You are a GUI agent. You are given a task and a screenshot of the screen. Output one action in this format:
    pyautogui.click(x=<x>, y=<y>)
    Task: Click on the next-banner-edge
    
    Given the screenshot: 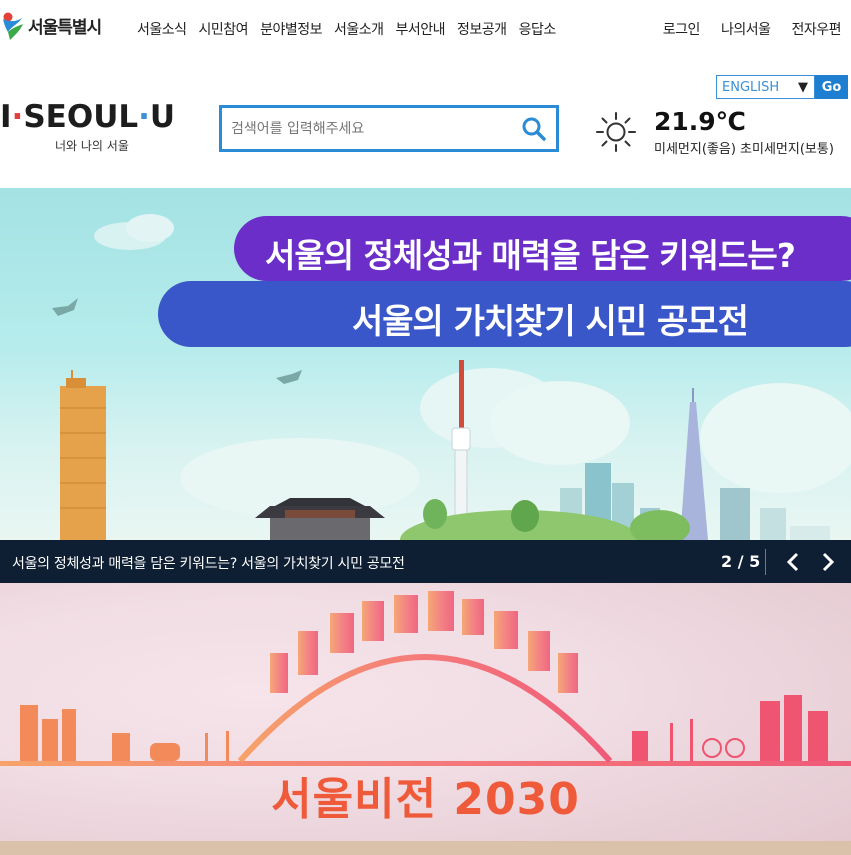 What is the action you would take?
    pyautogui.click(x=425, y=848)
    